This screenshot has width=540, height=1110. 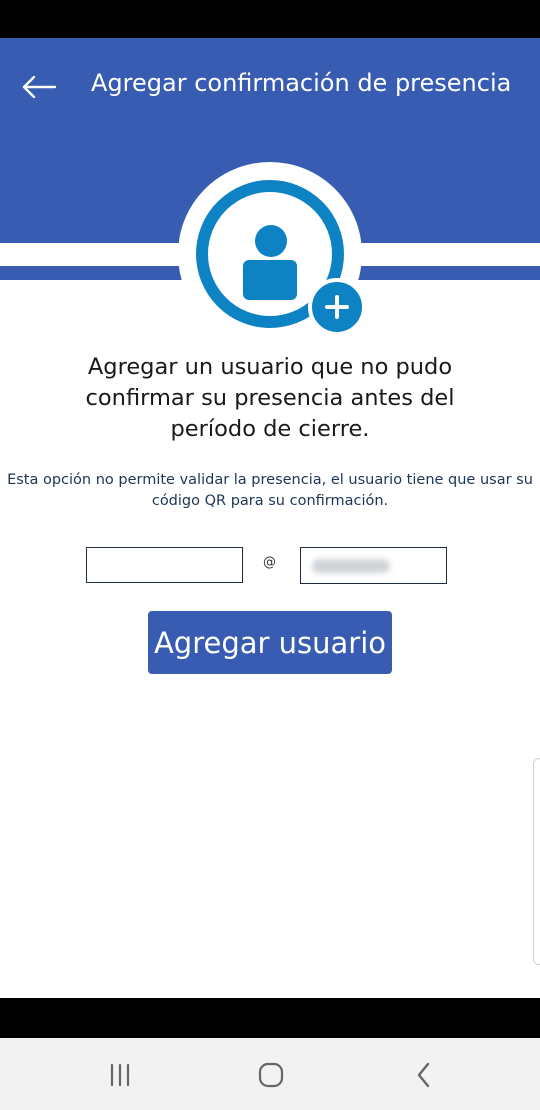 I want to click on page-title: Agregar confirmación de presencia, so click(x=301, y=83).